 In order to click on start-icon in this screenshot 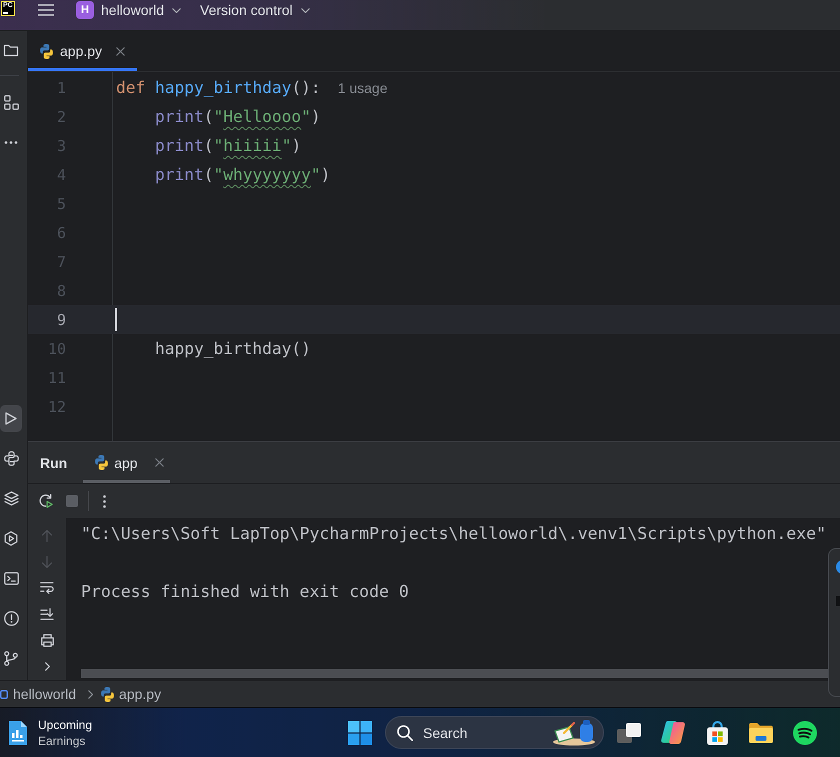, I will do `click(360, 732)`.